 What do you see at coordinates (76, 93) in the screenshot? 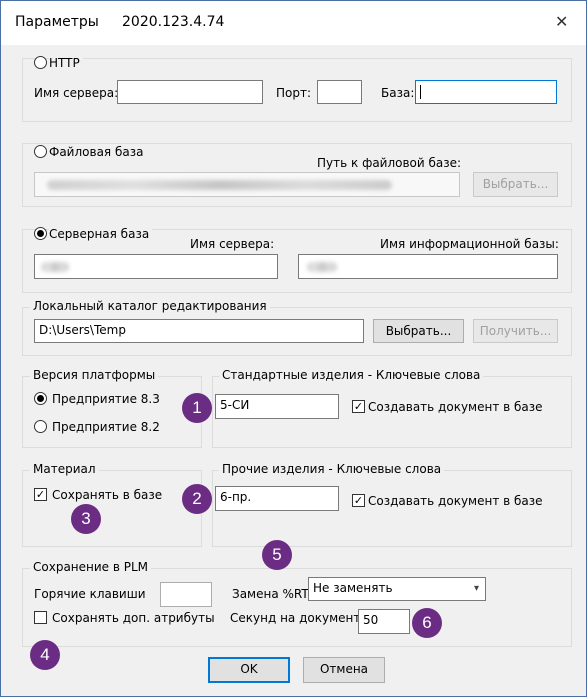
I see `http-server-label: Имя сервера:` at bounding box center [76, 93].